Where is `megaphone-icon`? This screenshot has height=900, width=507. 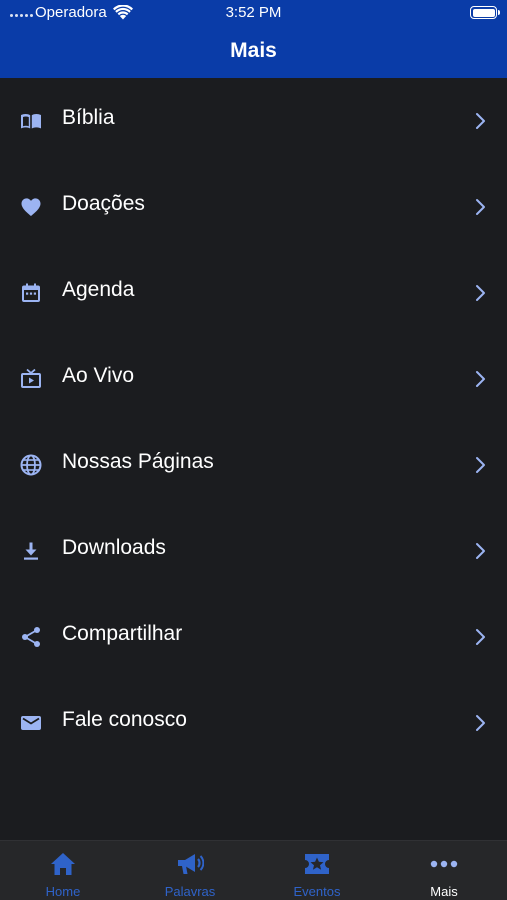
megaphone-icon is located at coordinates (190, 864).